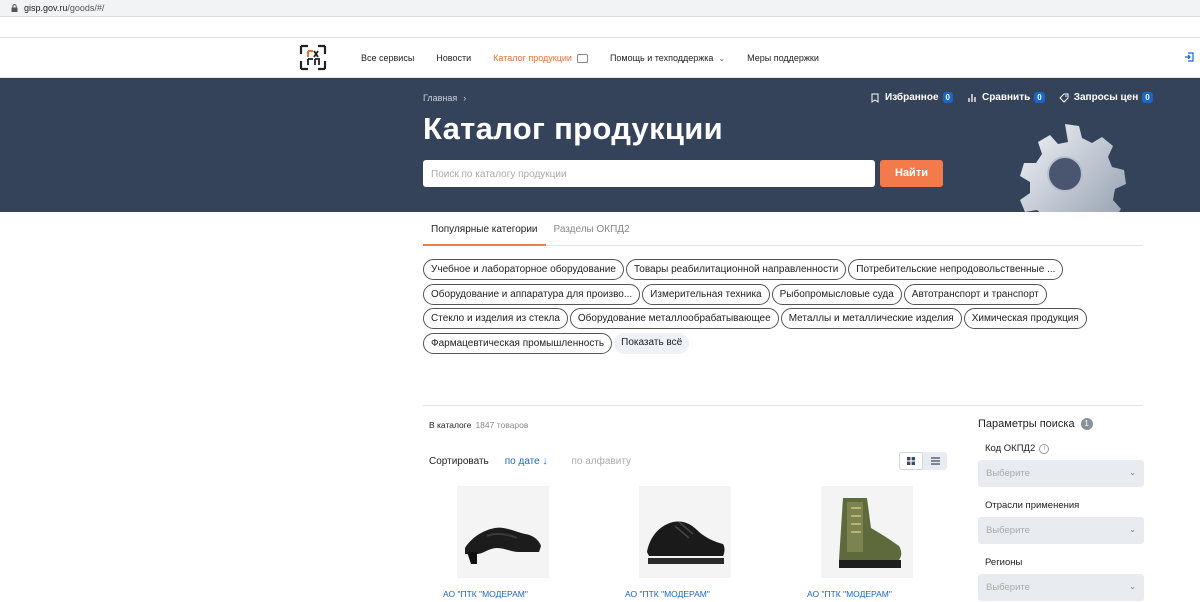  I want to click on category-chip: Измерительная техника, so click(706, 294).